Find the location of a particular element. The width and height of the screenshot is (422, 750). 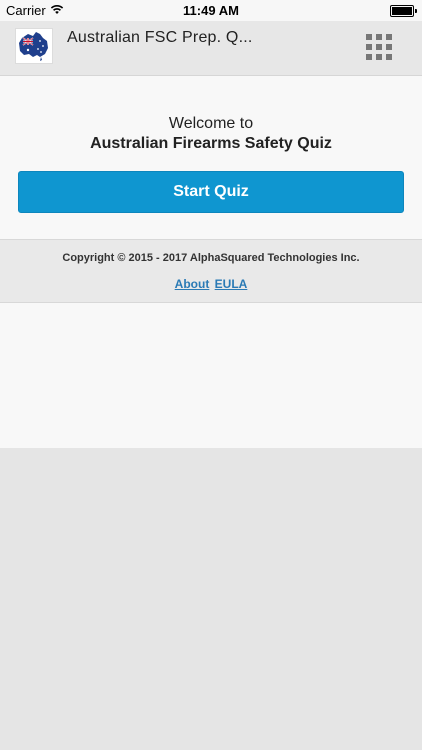

quiz-title: Australian Firearms Safety Quiz is located at coordinates (211, 143).